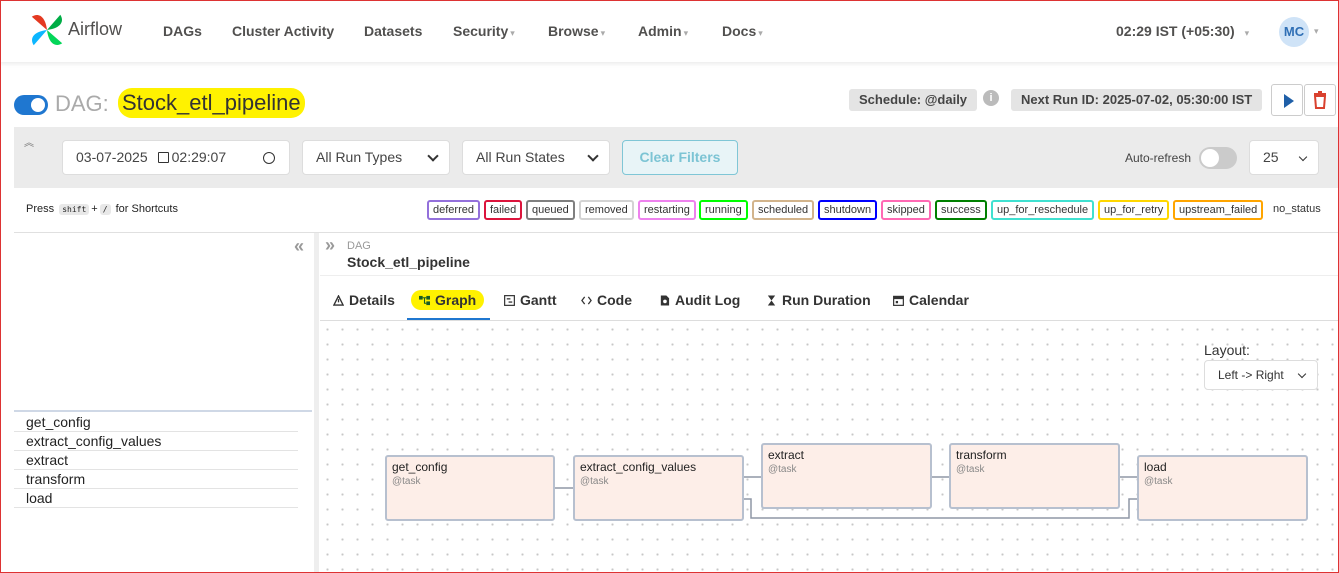 Image resolution: width=1339 pixels, height=573 pixels. I want to click on layout-label: Layout:, so click(1227, 350).